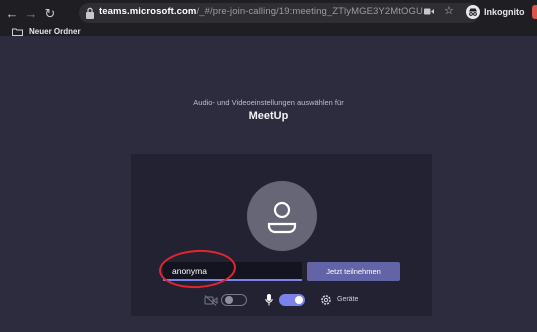  I want to click on user-icon, so click(282, 217).